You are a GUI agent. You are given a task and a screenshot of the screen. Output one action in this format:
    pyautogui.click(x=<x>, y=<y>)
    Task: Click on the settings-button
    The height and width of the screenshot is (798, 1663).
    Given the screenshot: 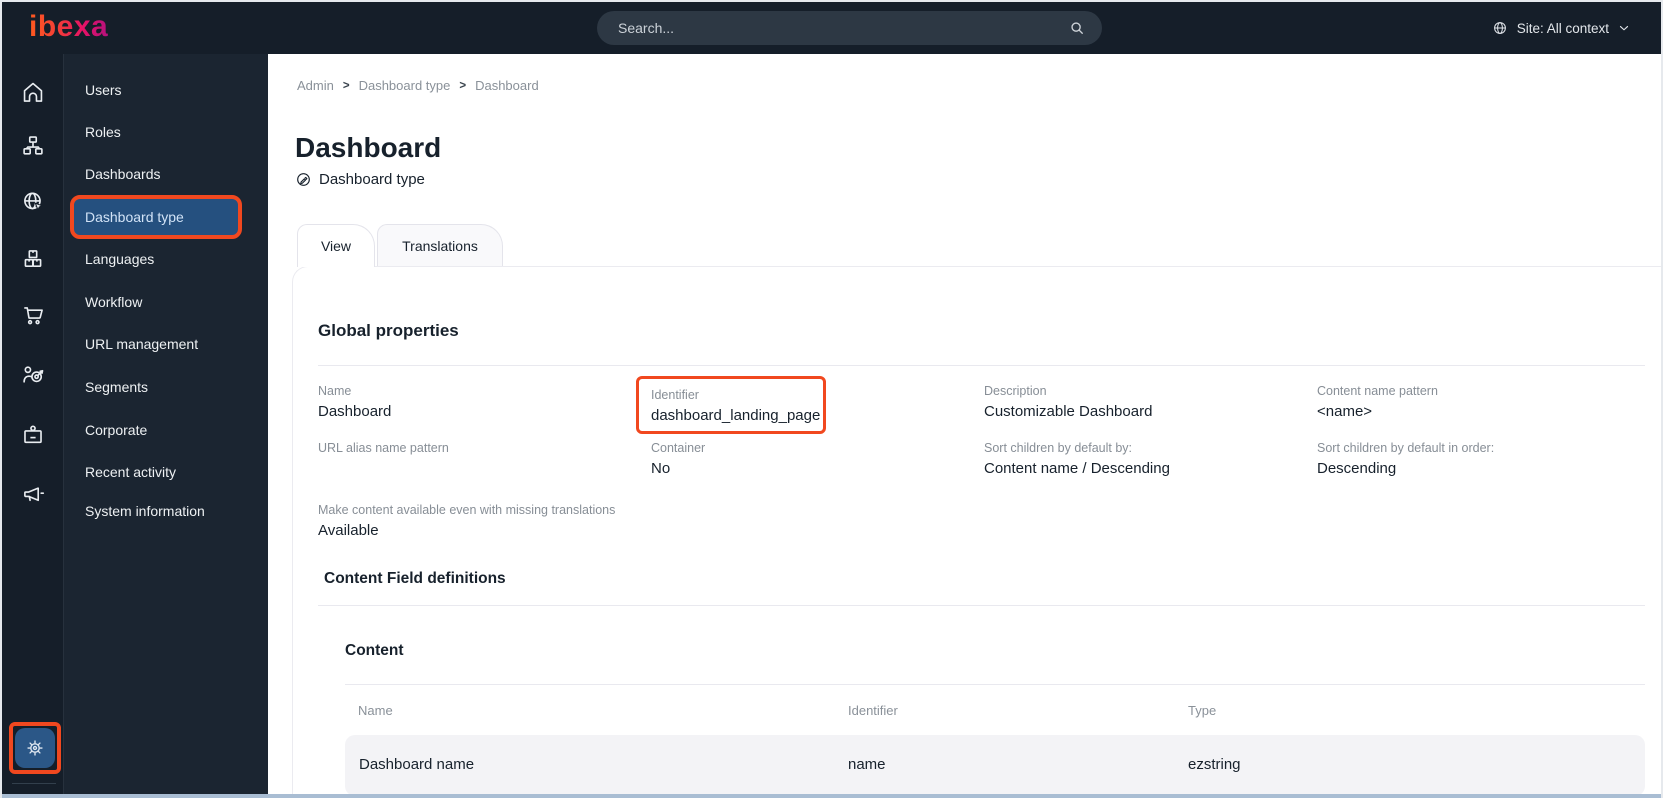 What is the action you would take?
    pyautogui.click(x=35, y=748)
    